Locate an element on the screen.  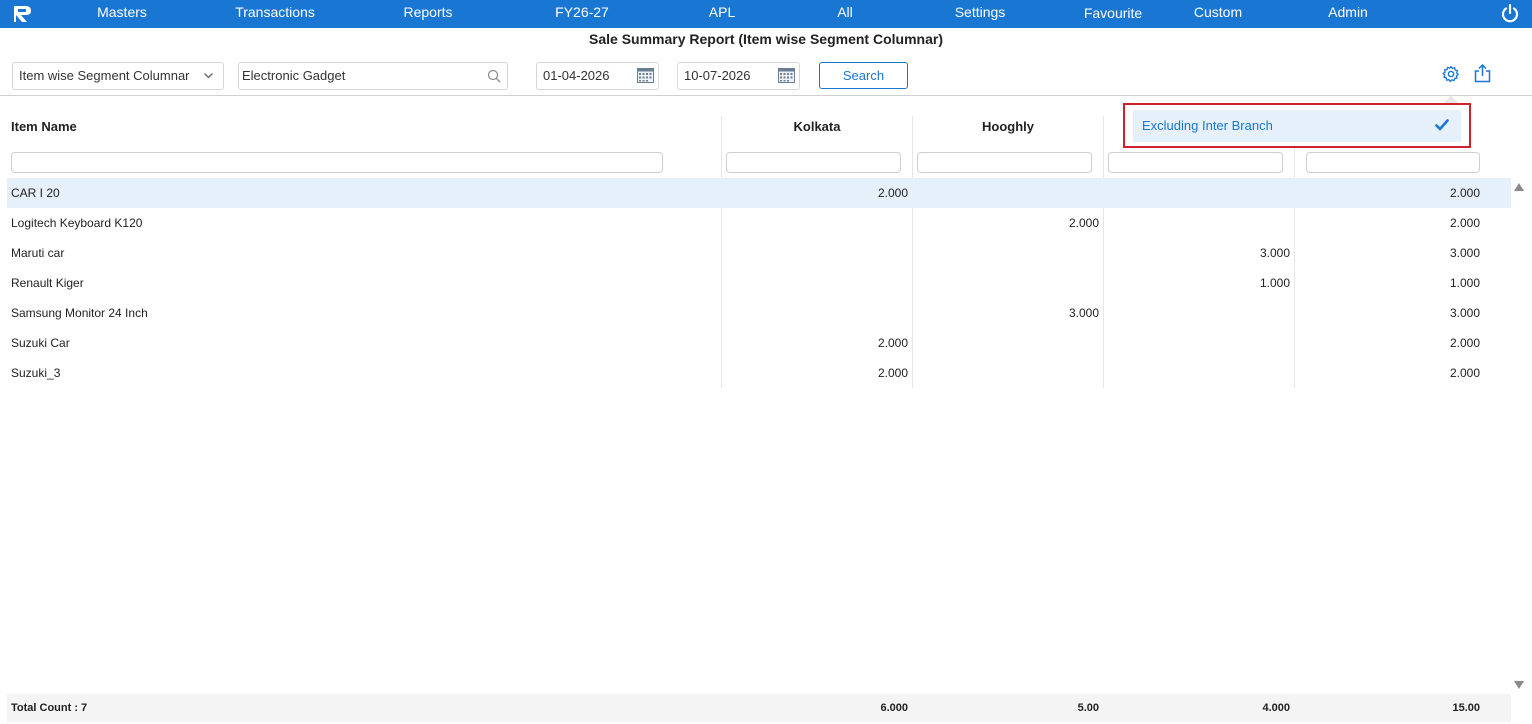
nav-financial-year: FY26-27 is located at coordinates (582, 14).